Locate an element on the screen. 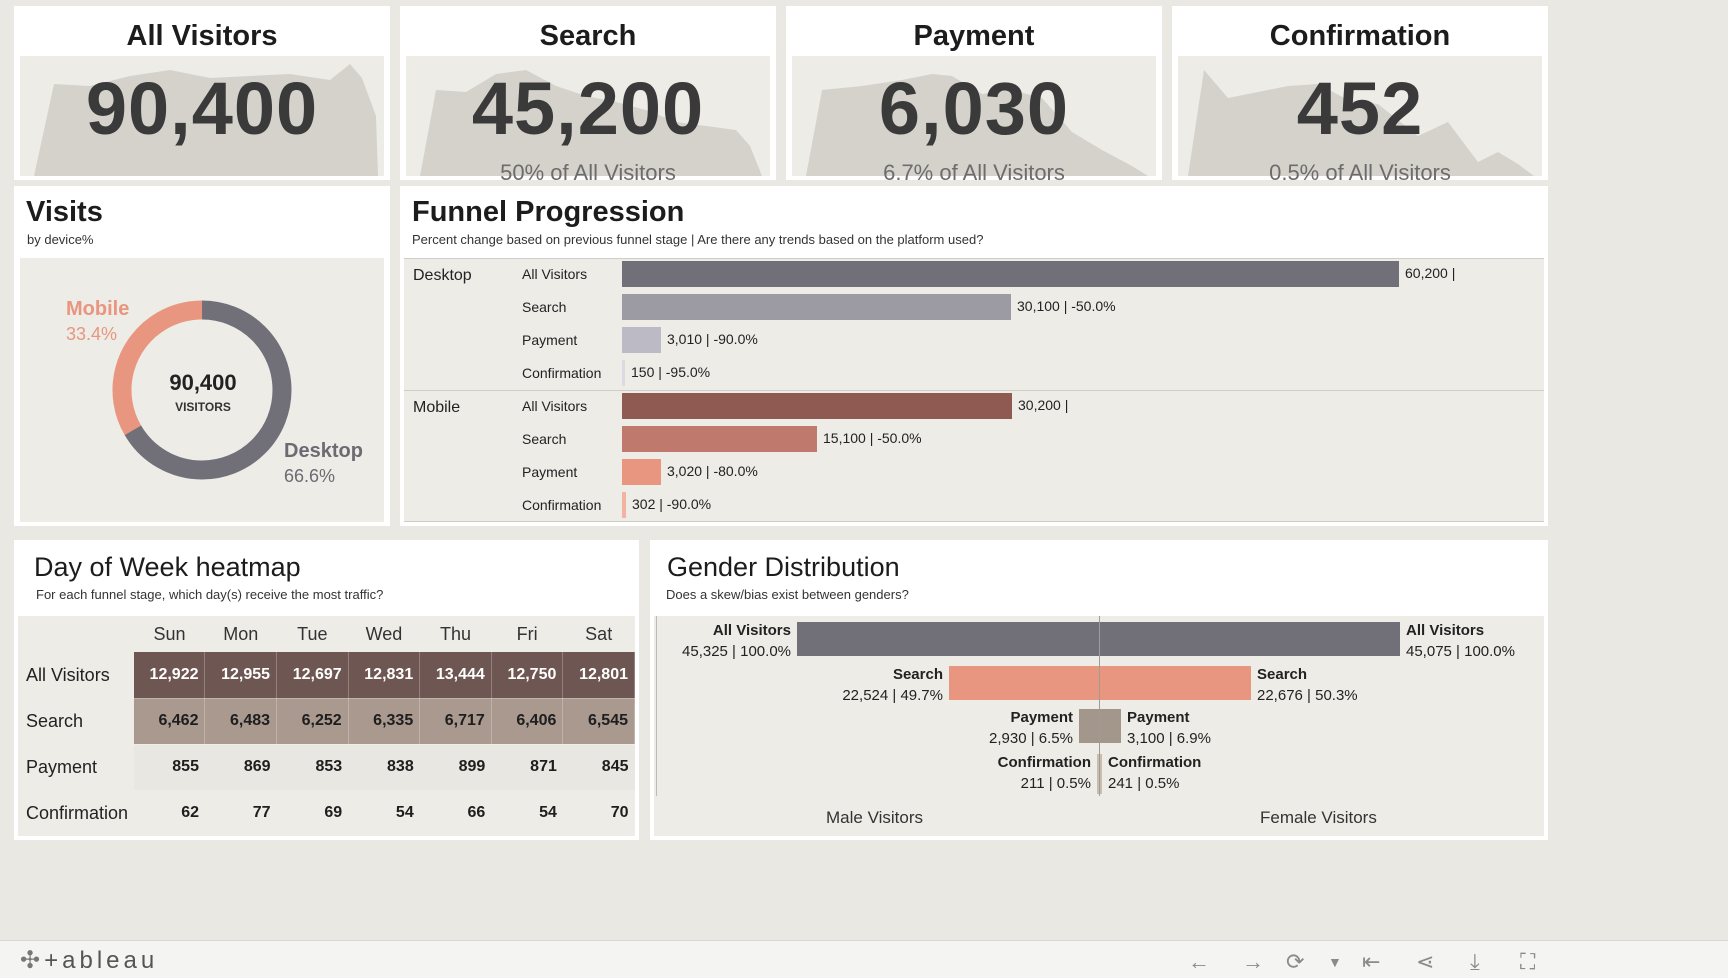 The width and height of the screenshot is (1728, 978). funnel-stage-label: Confirmation is located at coordinates (562, 373).